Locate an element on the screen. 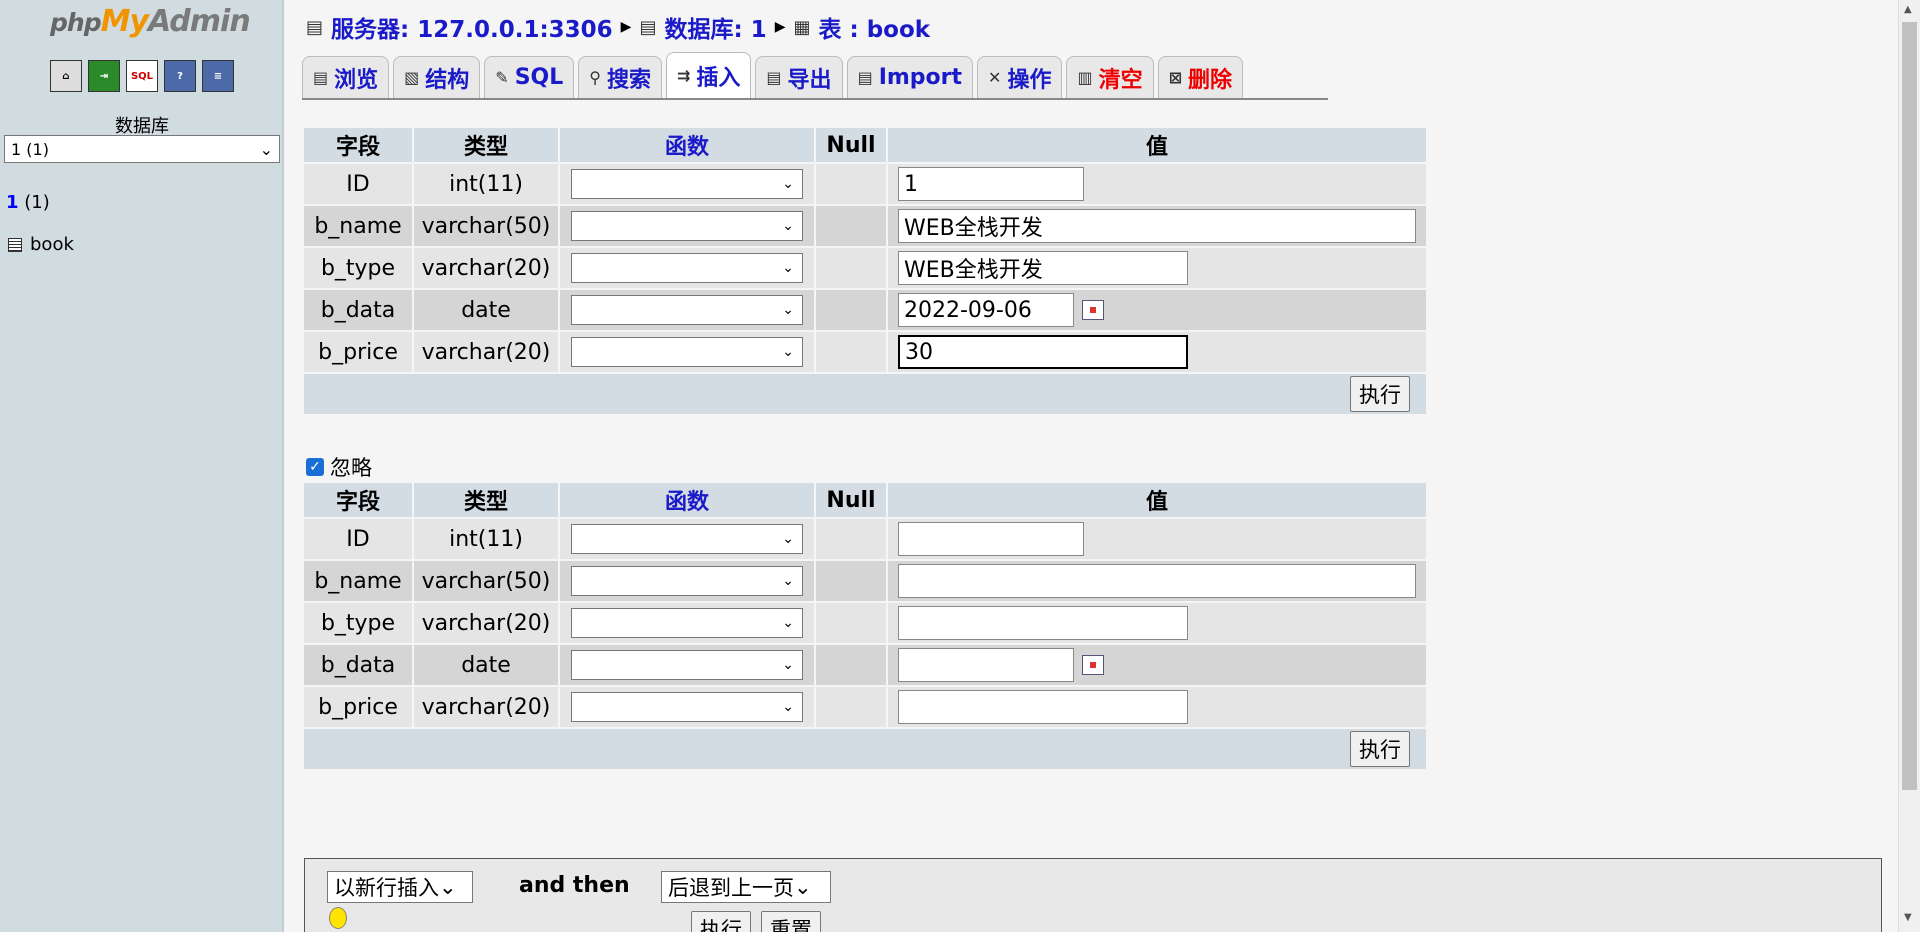 The image size is (1920, 932). tab-browse: ▤ 浏览 is located at coordinates (346, 77).